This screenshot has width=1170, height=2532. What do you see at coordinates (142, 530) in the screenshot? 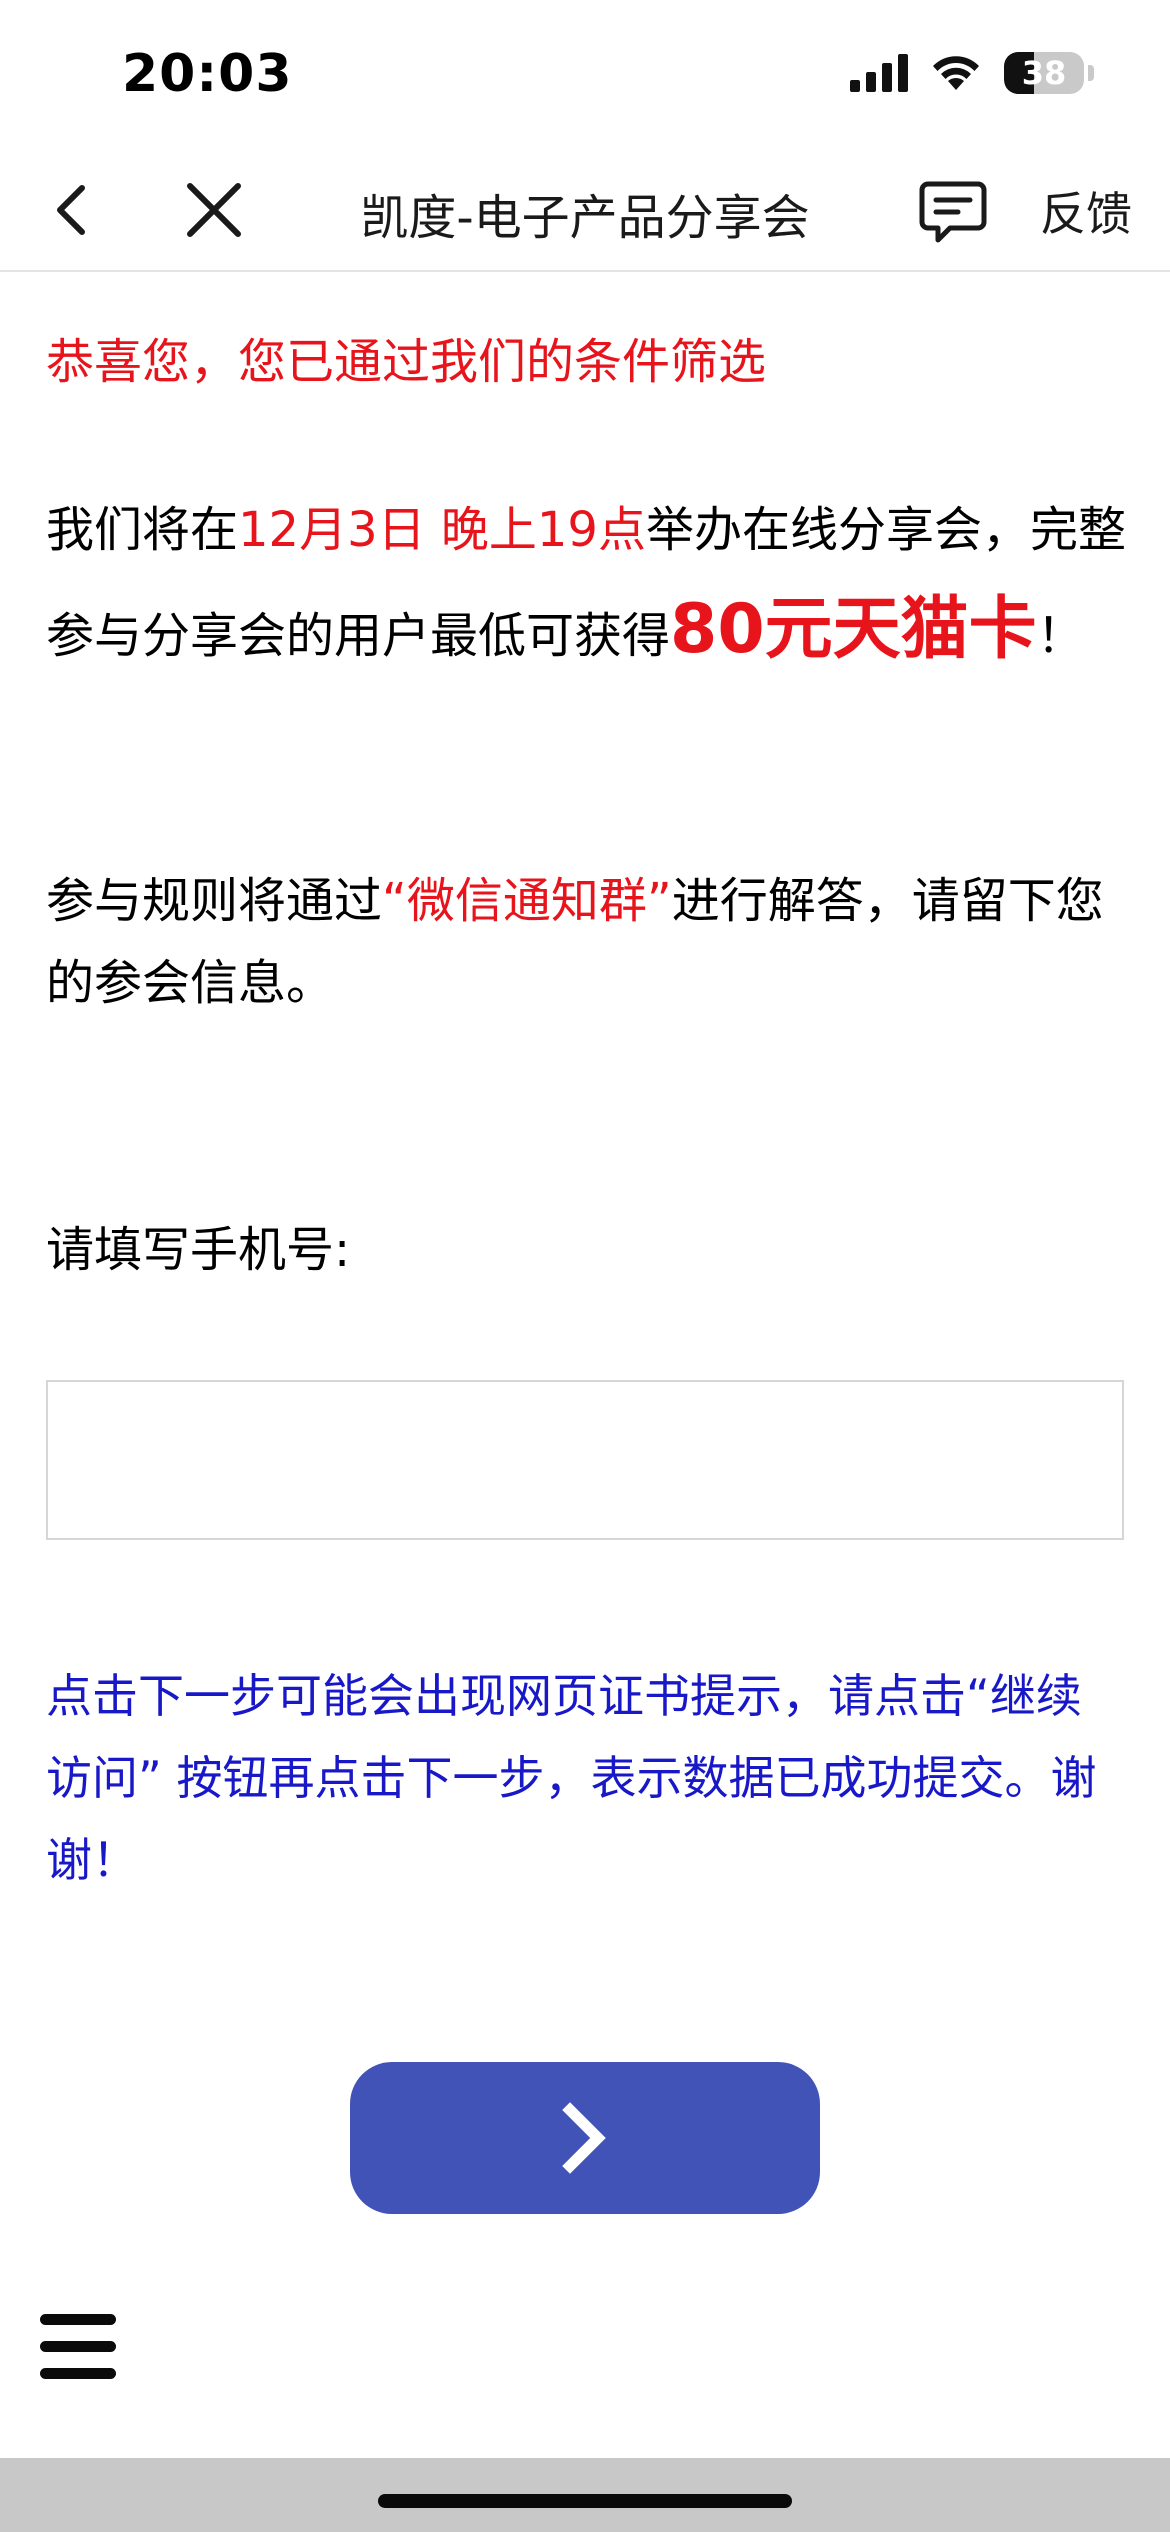
I see `event-info-text: 我们将在` at bounding box center [142, 530].